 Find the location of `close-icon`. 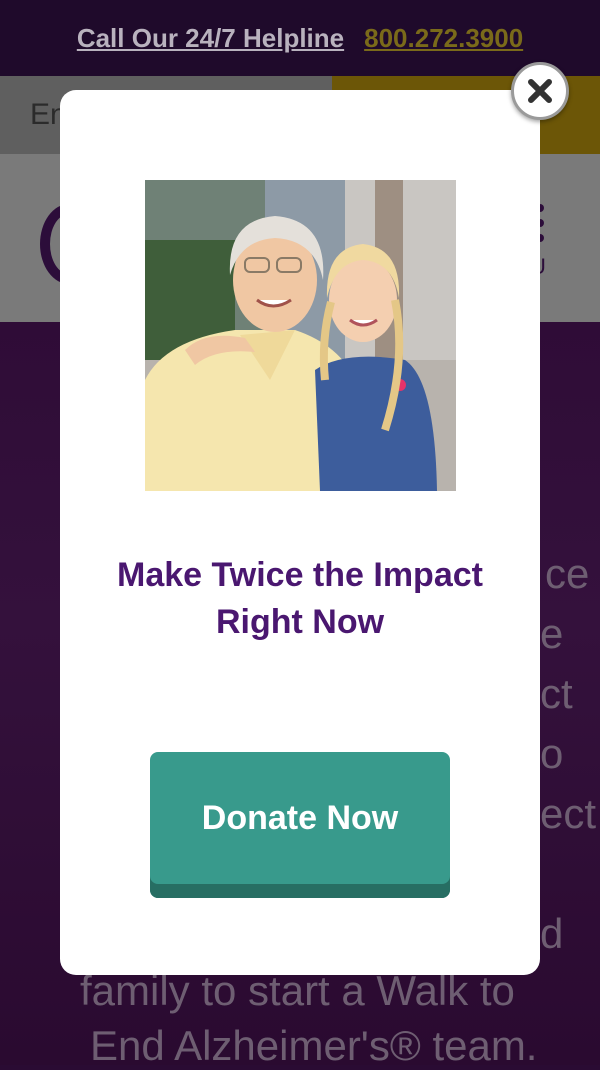

close-icon is located at coordinates (540, 91).